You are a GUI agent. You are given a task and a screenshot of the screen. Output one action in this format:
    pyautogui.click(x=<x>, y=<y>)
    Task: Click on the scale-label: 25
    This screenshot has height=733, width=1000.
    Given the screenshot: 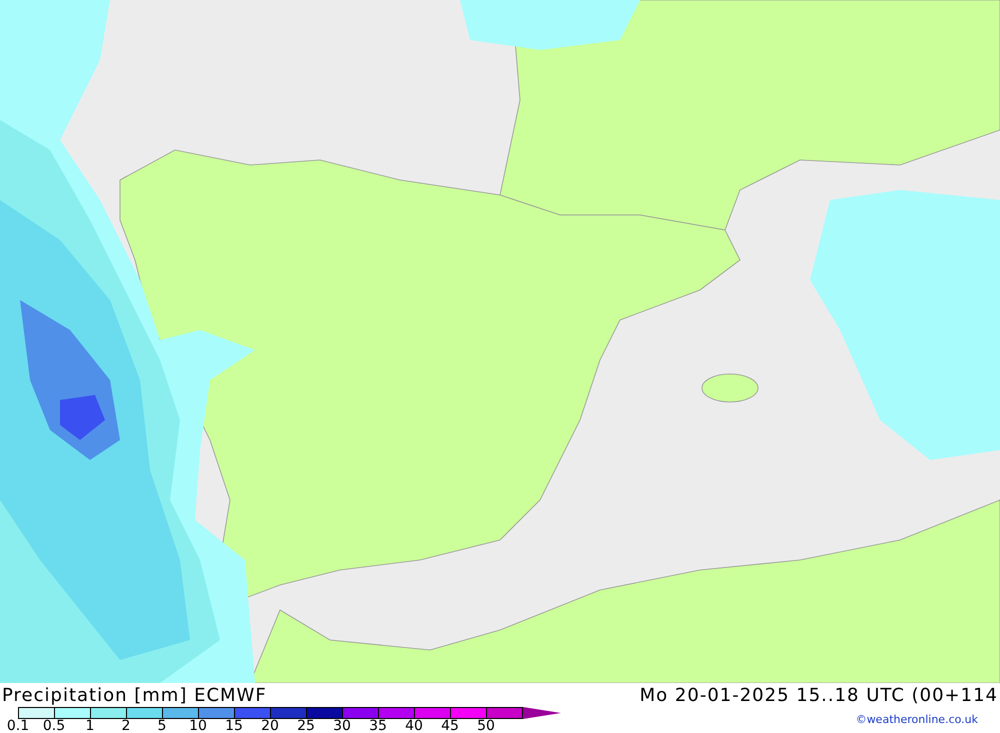 What is the action you would take?
    pyautogui.click(x=306, y=726)
    